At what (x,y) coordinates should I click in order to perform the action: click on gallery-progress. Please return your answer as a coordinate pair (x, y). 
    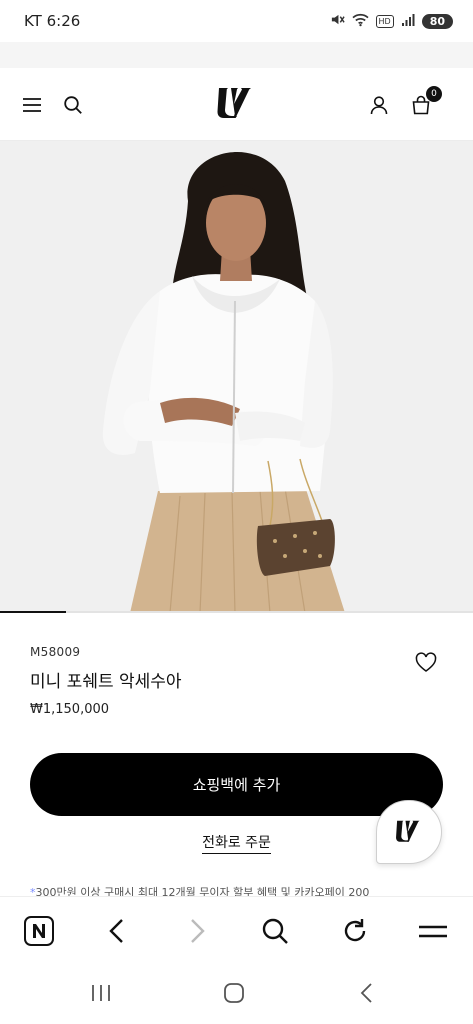
    Looking at the image, I should click on (236, 612).